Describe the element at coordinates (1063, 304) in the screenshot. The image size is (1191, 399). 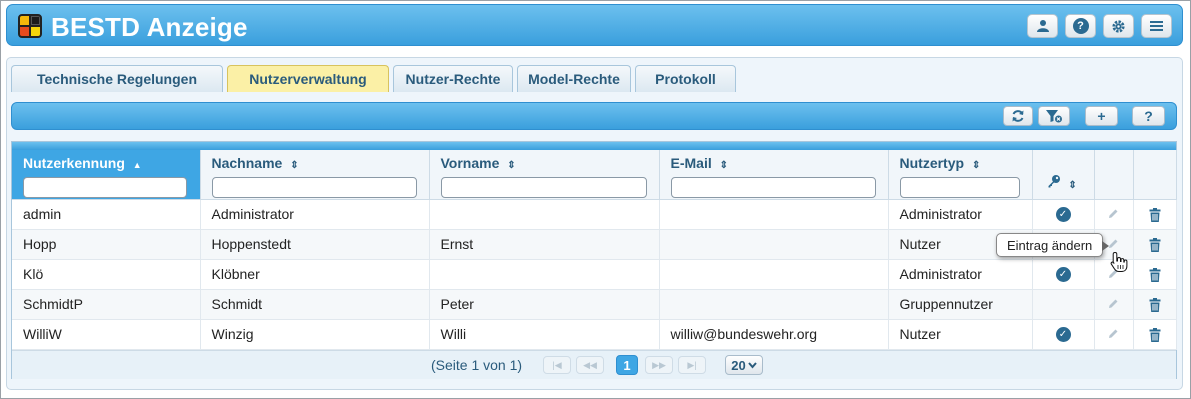
I see `cell-key` at that location.